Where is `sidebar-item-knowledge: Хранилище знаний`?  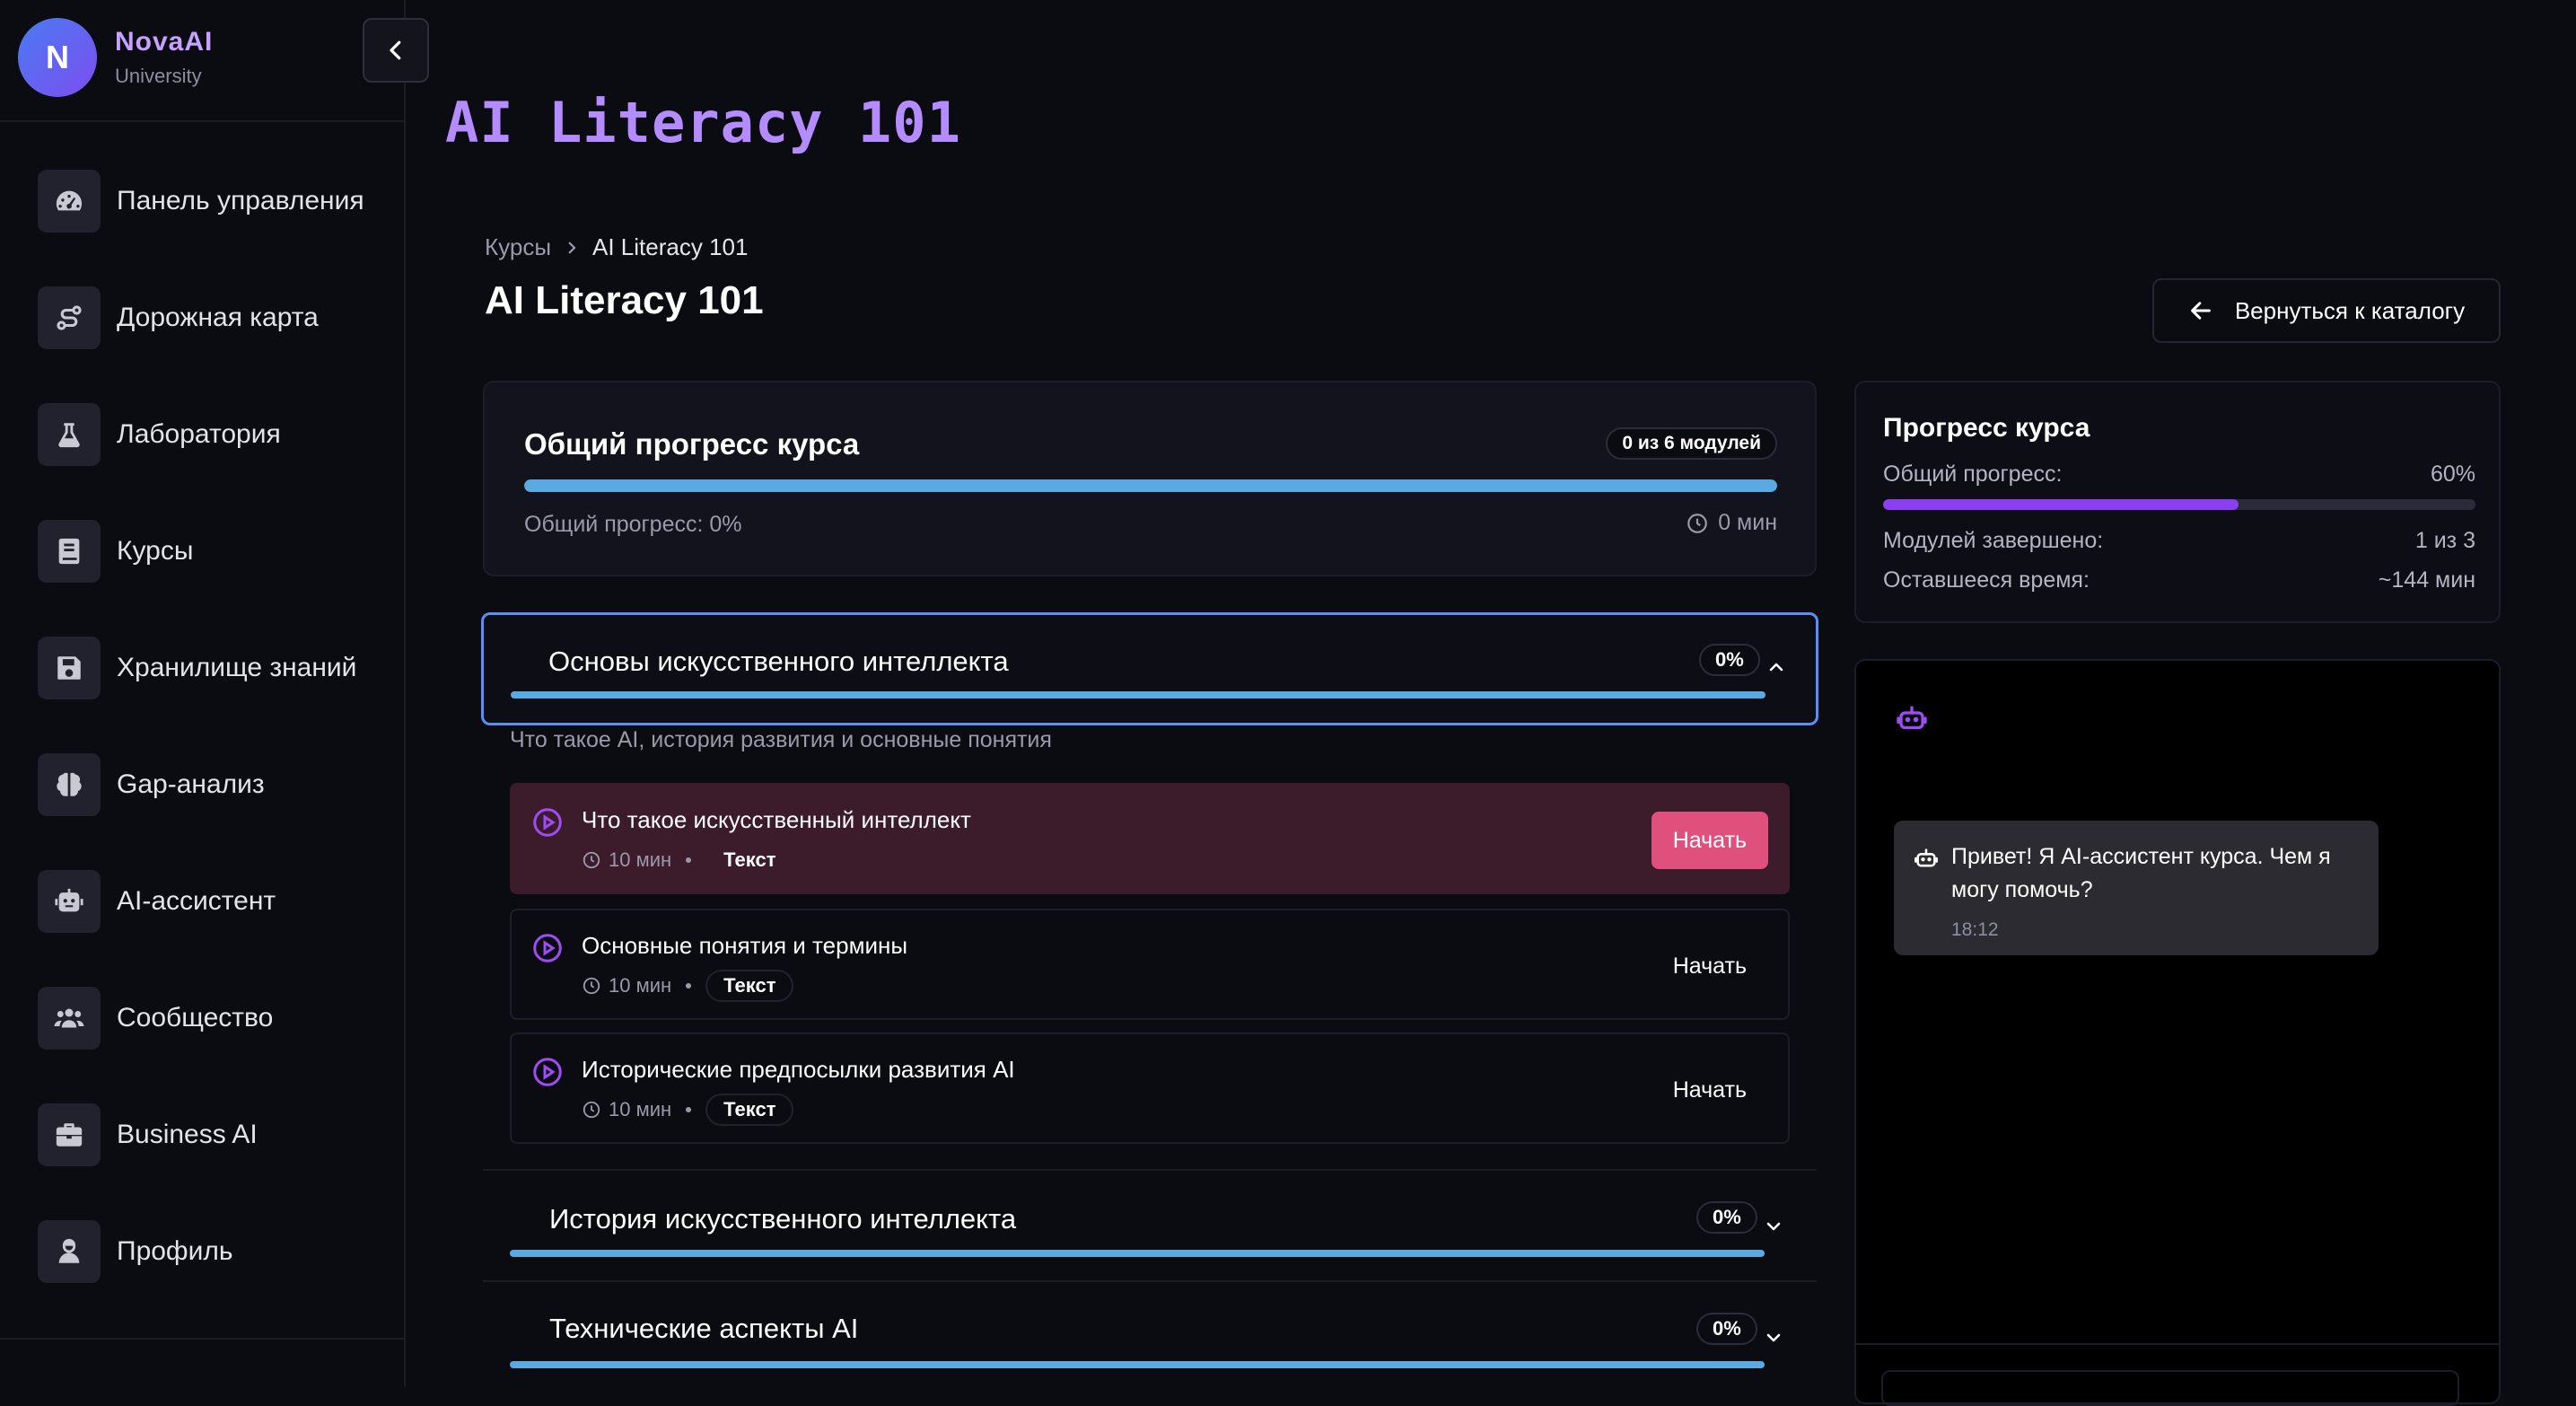 sidebar-item-knowledge: Хранилище знаний is located at coordinates (217, 668).